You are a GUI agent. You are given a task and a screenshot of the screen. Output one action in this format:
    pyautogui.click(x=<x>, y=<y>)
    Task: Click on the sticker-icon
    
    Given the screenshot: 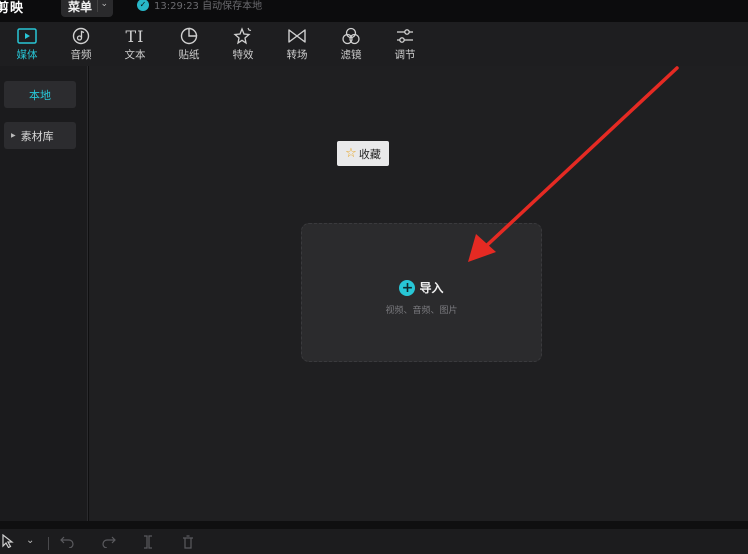 What is the action you would take?
    pyautogui.click(x=189, y=36)
    